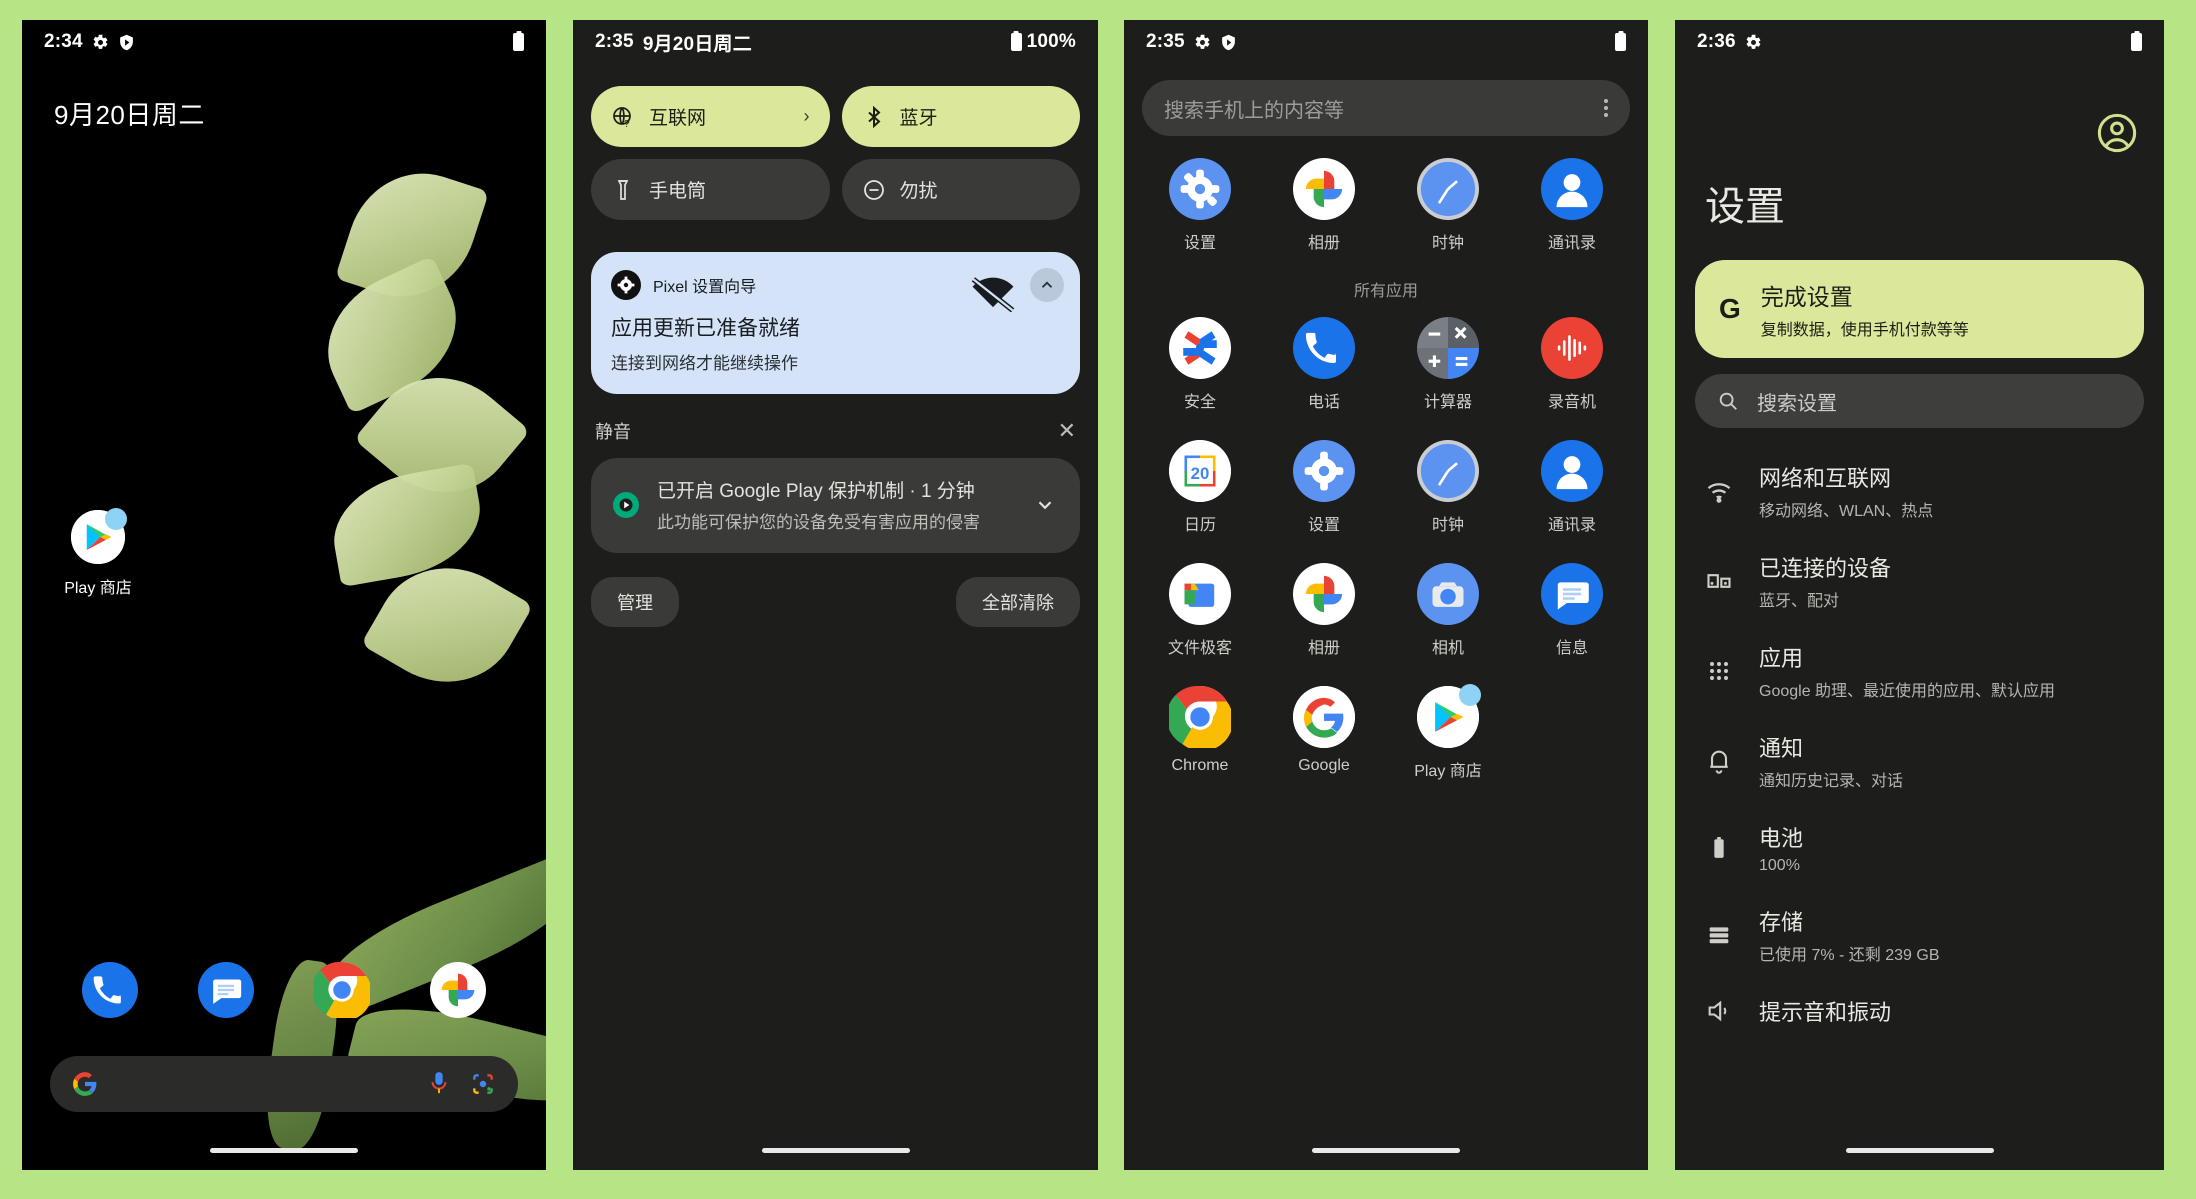 Image resolution: width=2196 pixels, height=1199 pixels. What do you see at coordinates (710, 116) in the screenshot?
I see `qs-tile-internet: ? 互联网 ›` at bounding box center [710, 116].